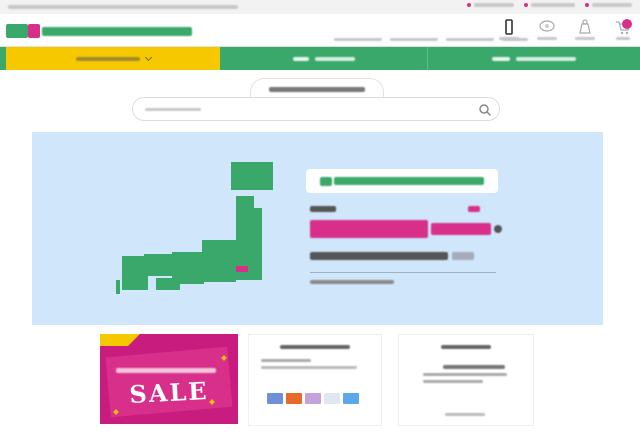 The width and height of the screenshot is (640, 436). Describe the element at coordinates (159, 265) in the screenshot. I see `map-region-chugoku` at that location.